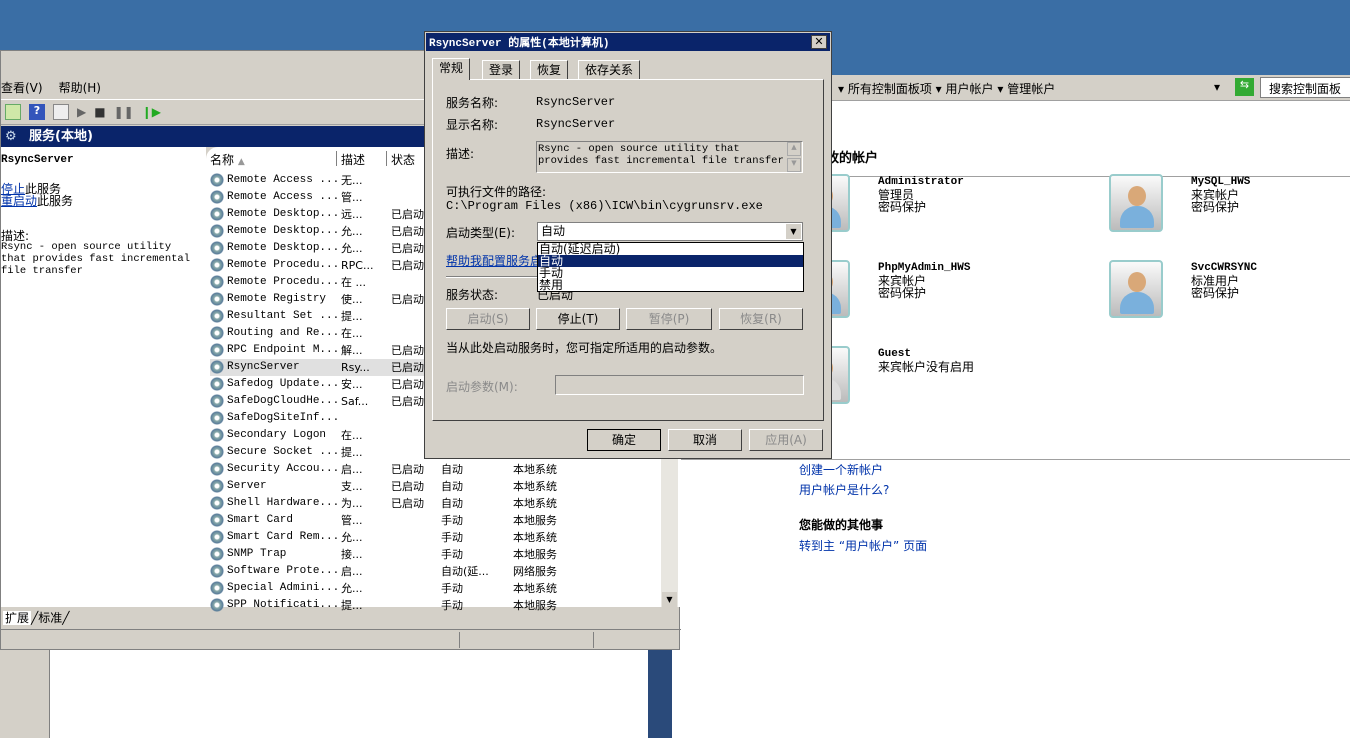  I want to click on startup-type-options: 自动(延迟启动) 自动 手动 禁用, so click(670, 267).